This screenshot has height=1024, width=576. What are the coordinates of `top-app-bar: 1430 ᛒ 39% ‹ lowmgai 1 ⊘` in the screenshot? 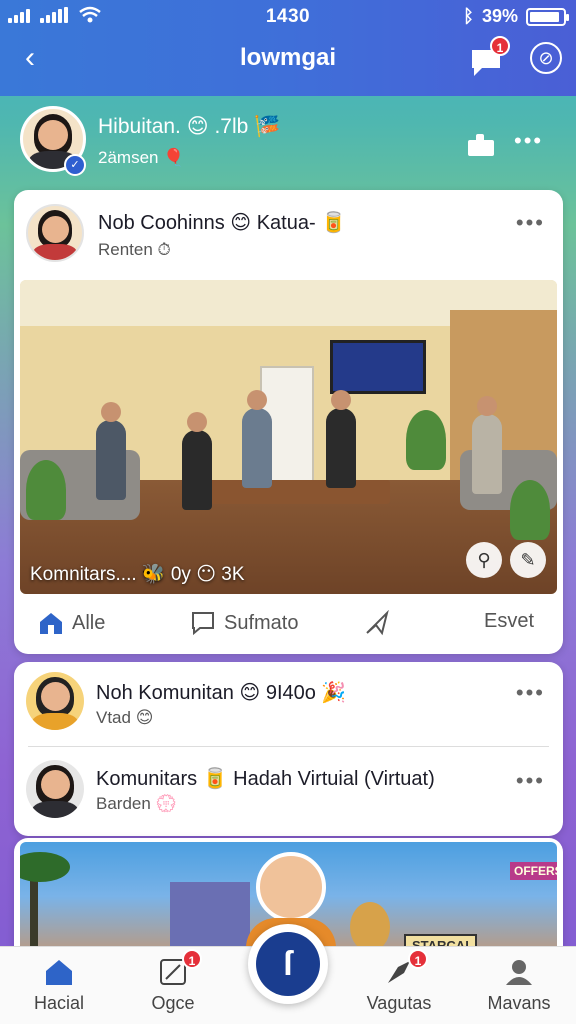 It's located at (288, 48).